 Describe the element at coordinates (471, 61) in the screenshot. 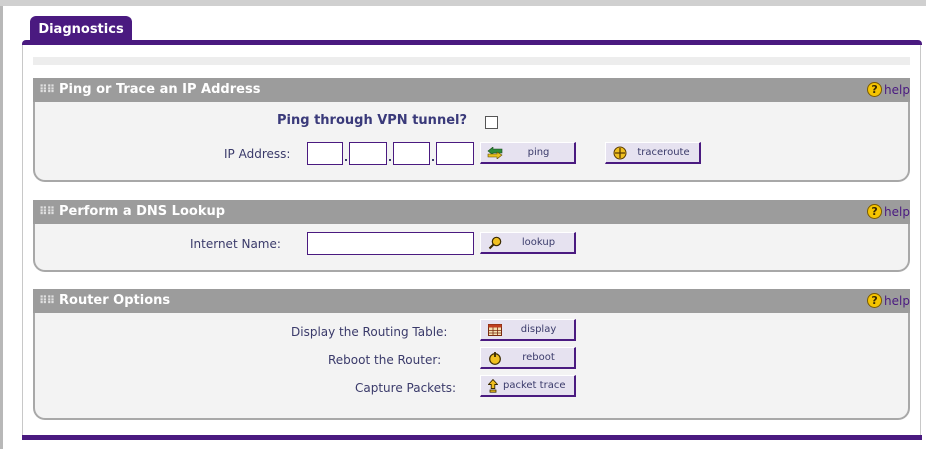

I see `top-spacer-bar` at that location.